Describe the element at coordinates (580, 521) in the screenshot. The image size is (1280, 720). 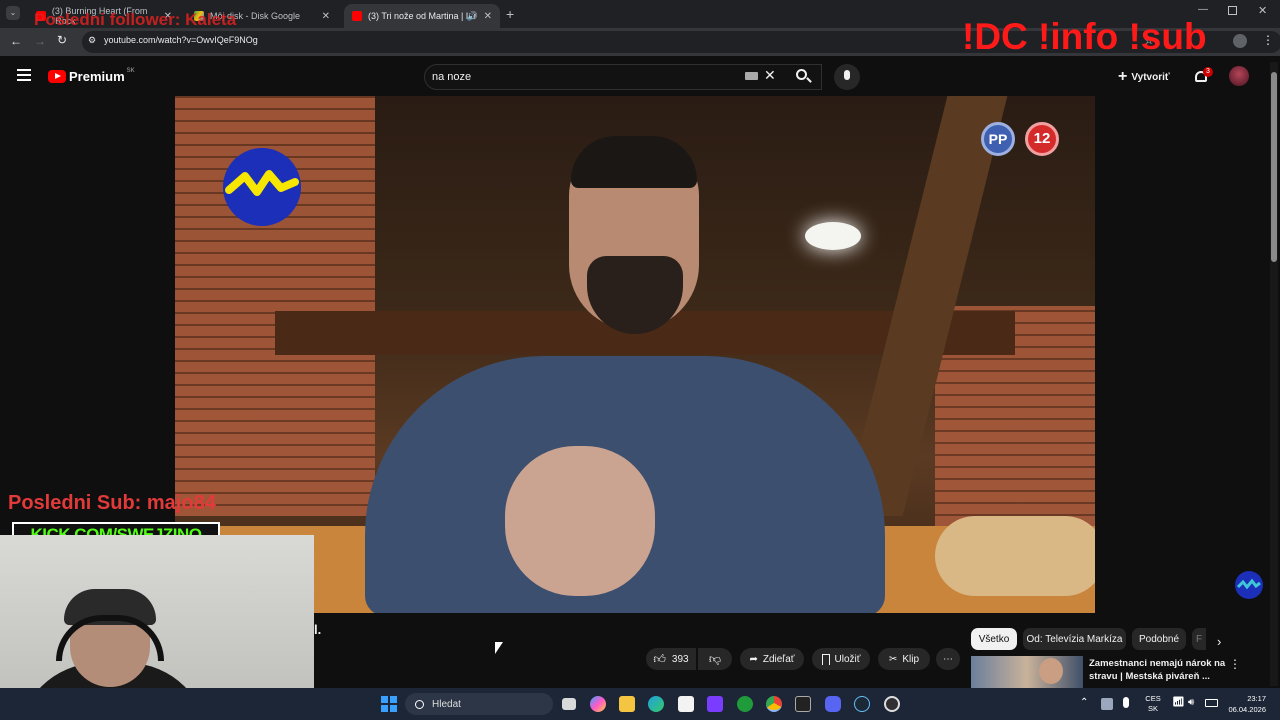
I see `person-hands` at that location.